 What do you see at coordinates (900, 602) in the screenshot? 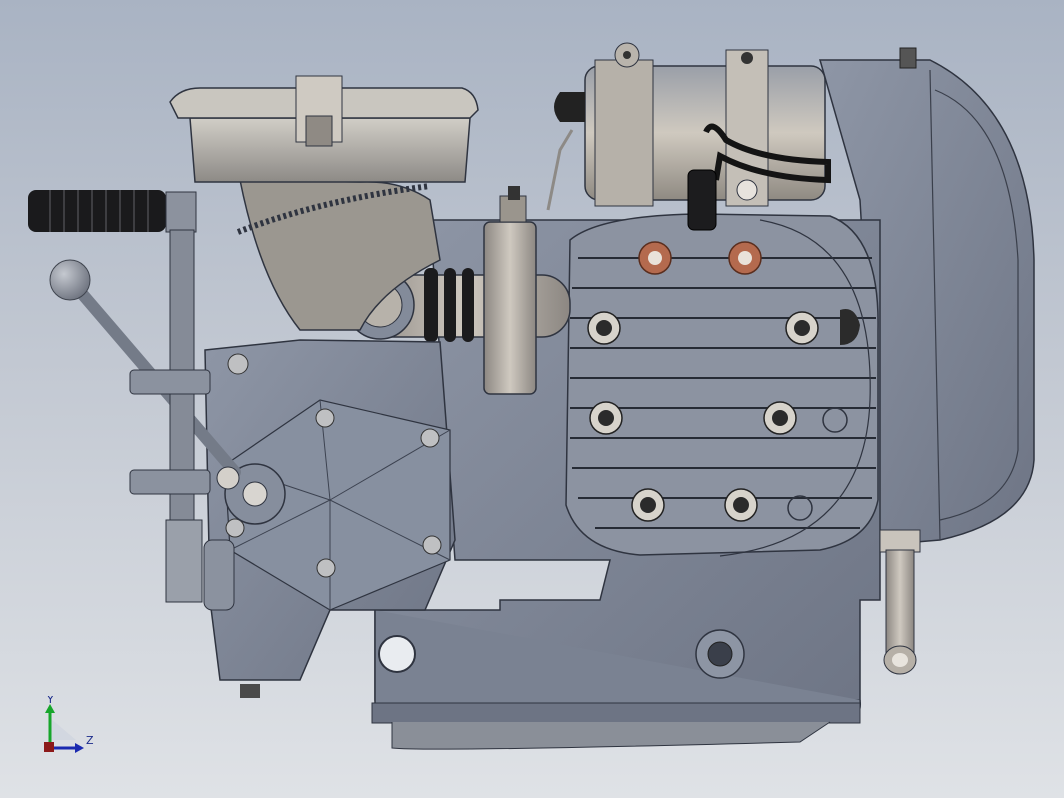
I see `breather-pipe` at bounding box center [900, 602].